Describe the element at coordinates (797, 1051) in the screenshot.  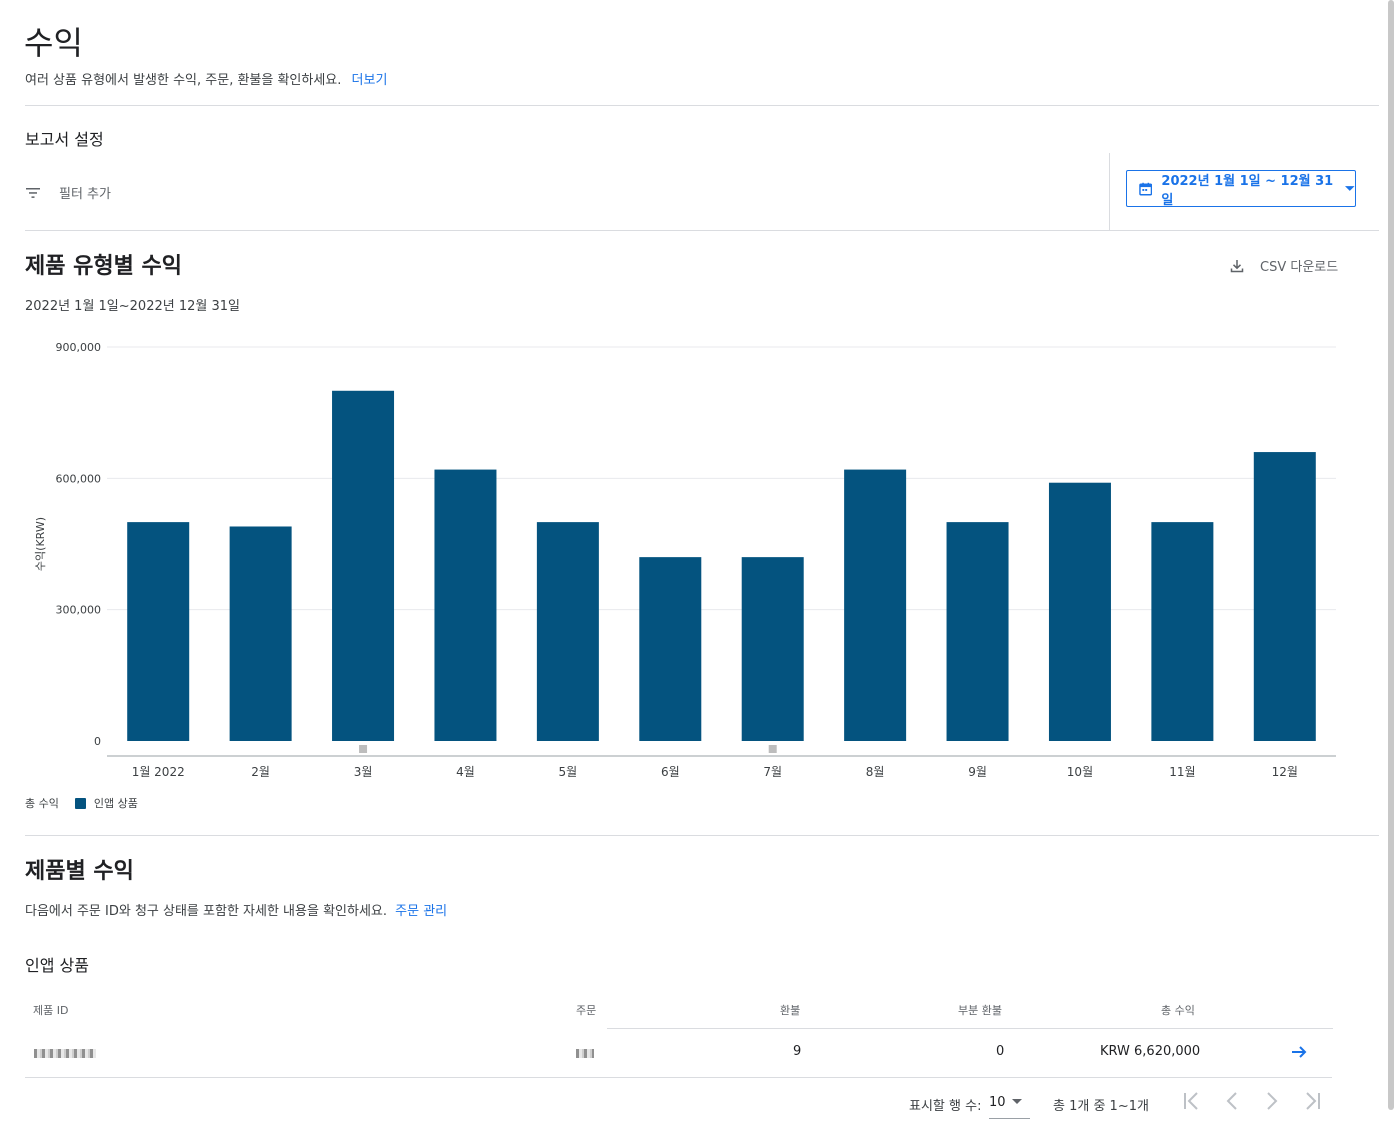
I see `refunds-value: 9` at that location.